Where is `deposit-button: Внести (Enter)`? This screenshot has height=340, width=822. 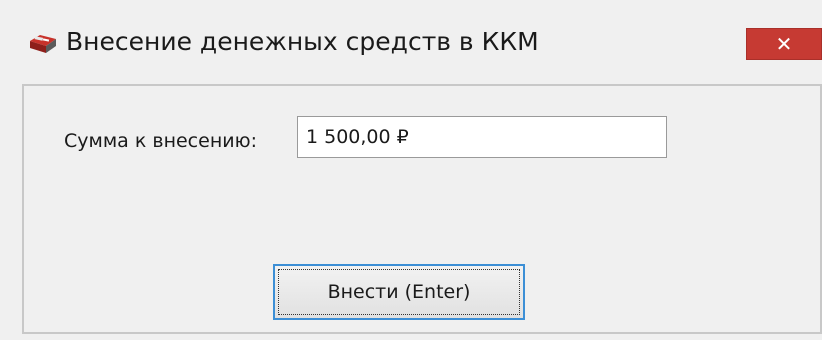
deposit-button: Внести (Enter) is located at coordinates (399, 292).